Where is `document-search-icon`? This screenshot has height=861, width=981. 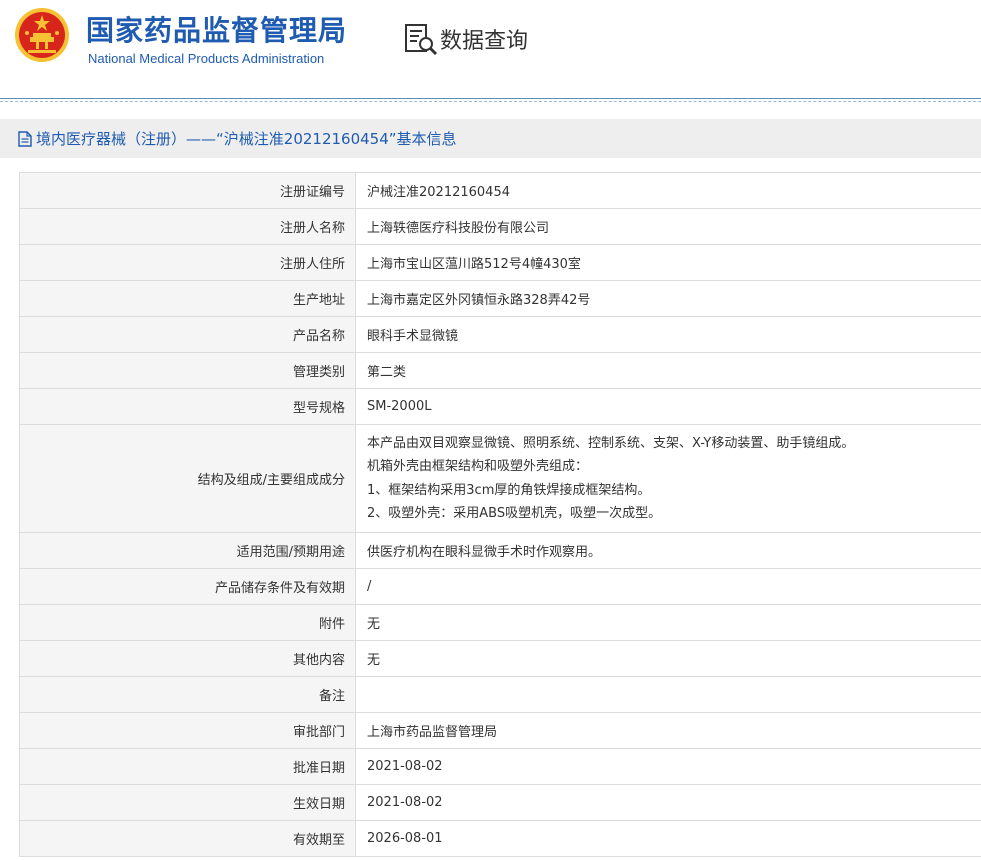
document-search-icon is located at coordinates (421, 40).